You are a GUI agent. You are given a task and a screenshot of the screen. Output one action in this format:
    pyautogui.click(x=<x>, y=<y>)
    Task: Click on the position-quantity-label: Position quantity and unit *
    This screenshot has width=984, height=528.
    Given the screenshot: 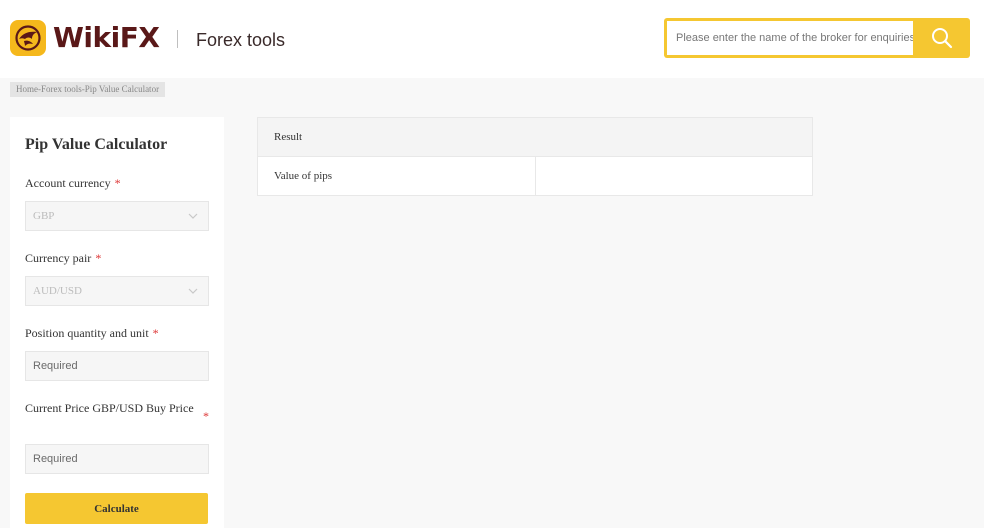 What is the action you would take?
    pyautogui.click(x=92, y=333)
    